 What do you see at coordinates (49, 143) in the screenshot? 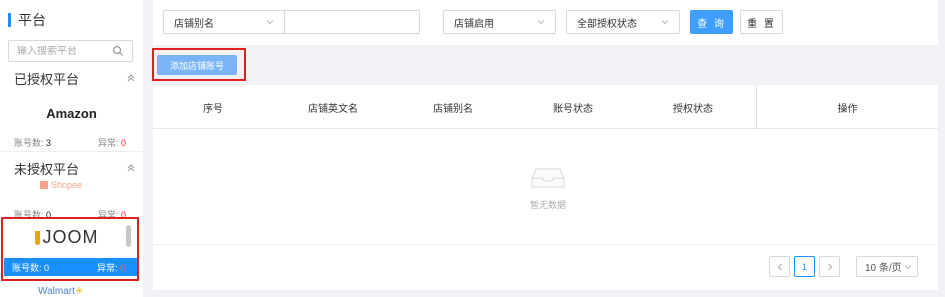
I see `account-count-value: 3` at bounding box center [49, 143].